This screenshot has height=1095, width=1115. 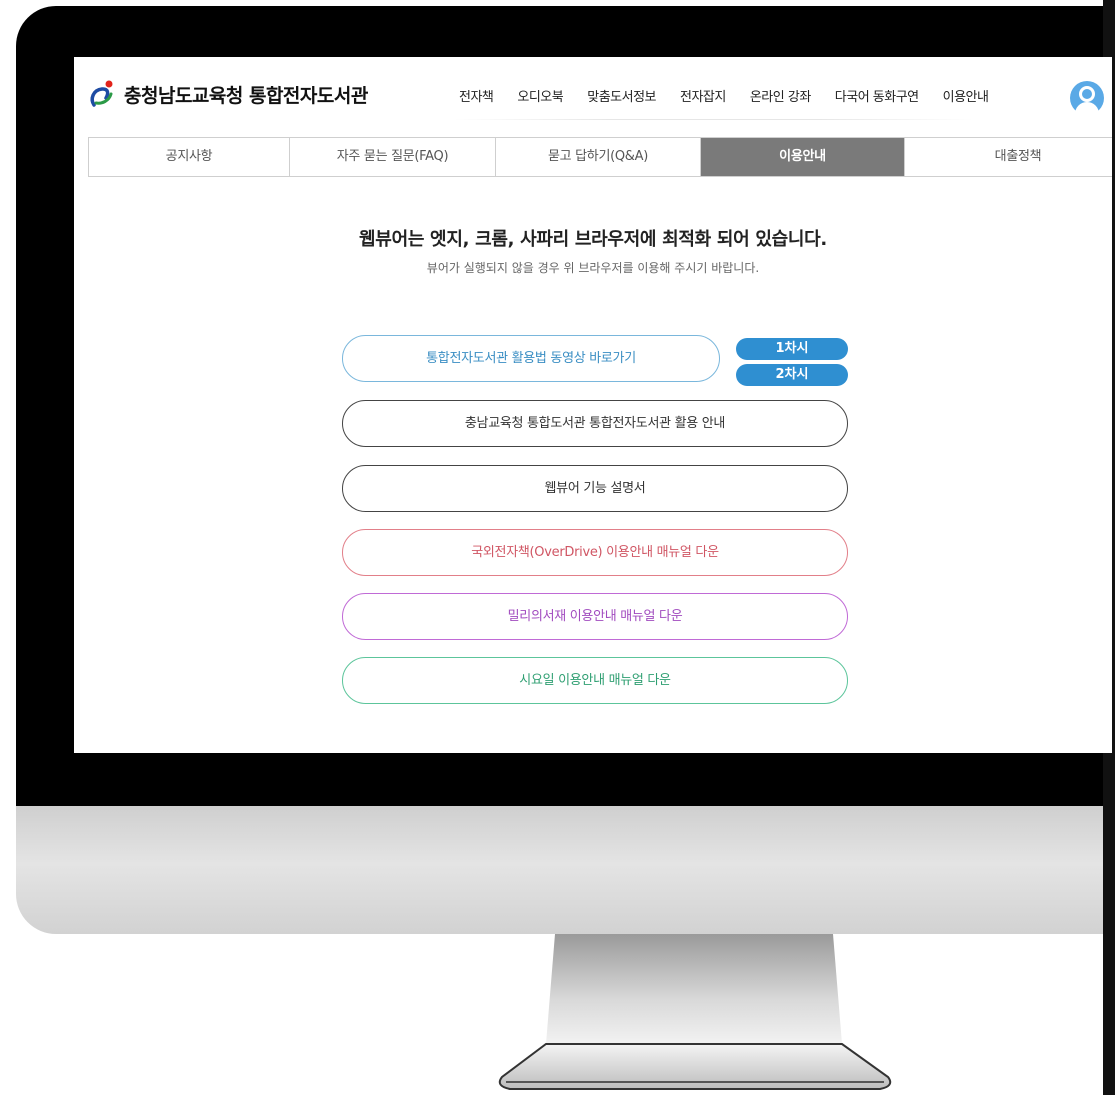 What do you see at coordinates (101, 93) in the screenshot?
I see `logo-icon` at bounding box center [101, 93].